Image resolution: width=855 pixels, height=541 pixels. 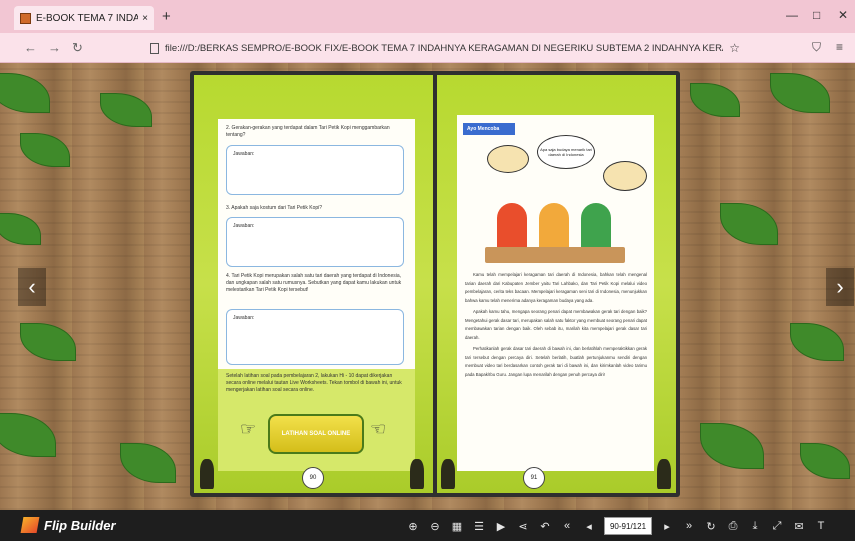 What do you see at coordinates (816, 47) in the screenshot?
I see `shield-icon: ⛉` at bounding box center [816, 47].